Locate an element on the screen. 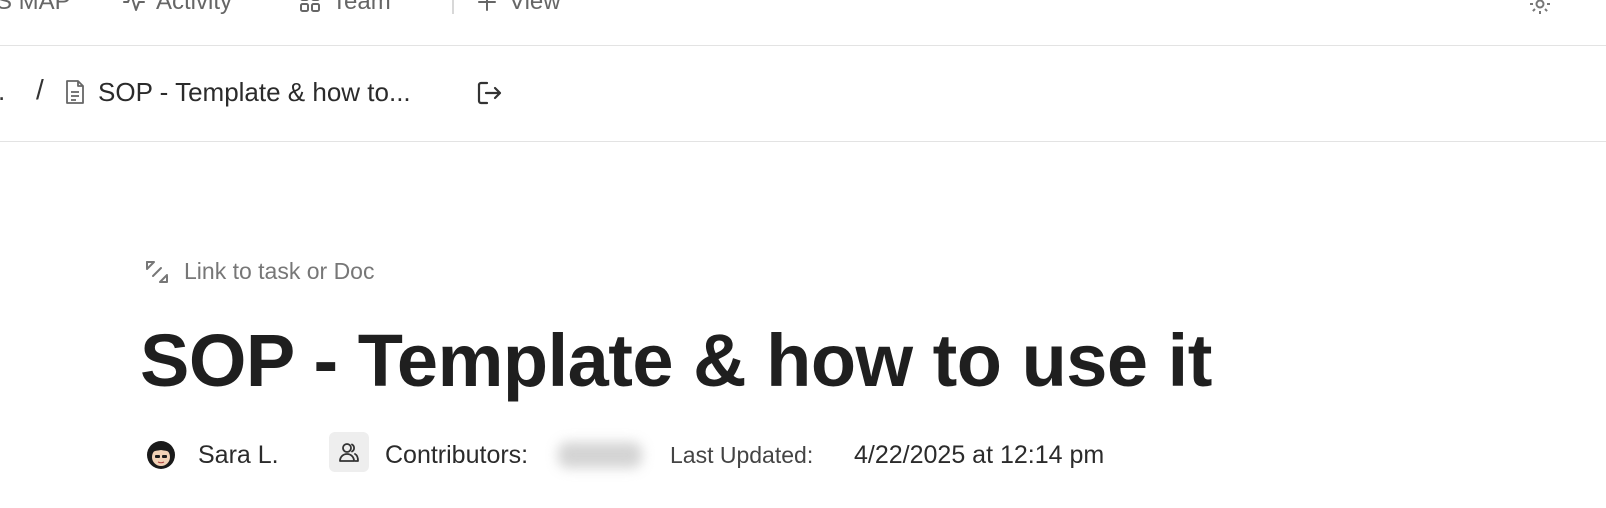 Image resolution: width=1606 pixels, height=508 pixels. nav-item-map-label: S MAP is located at coordinates (35, 7).